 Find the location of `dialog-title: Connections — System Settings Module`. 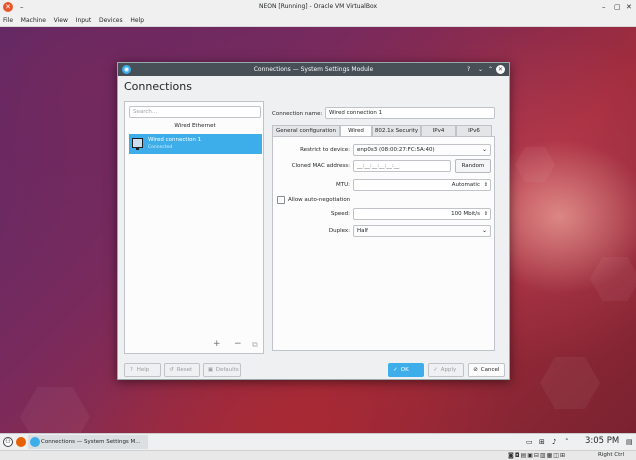

dialog-title: Connections — System Settings Module is located at coordinates (313, 69).